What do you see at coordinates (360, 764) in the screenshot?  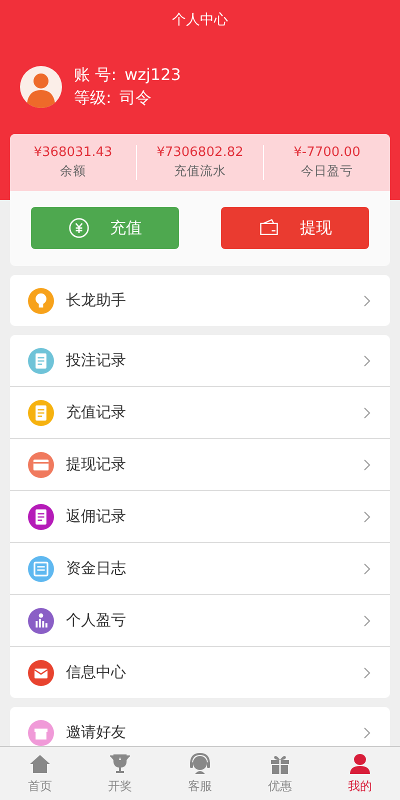 I see `person-icon` at bounding box center [360, 764].